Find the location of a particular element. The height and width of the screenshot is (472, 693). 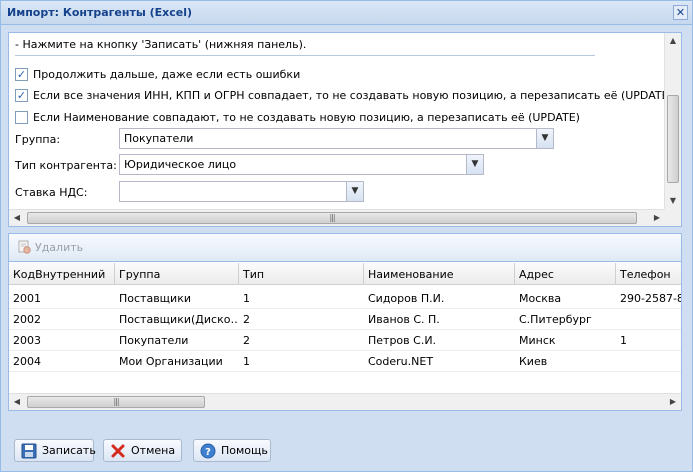

grid-horizontal-scrollbar: ◀ ||| ▶ is located at coordinates (345, 401).